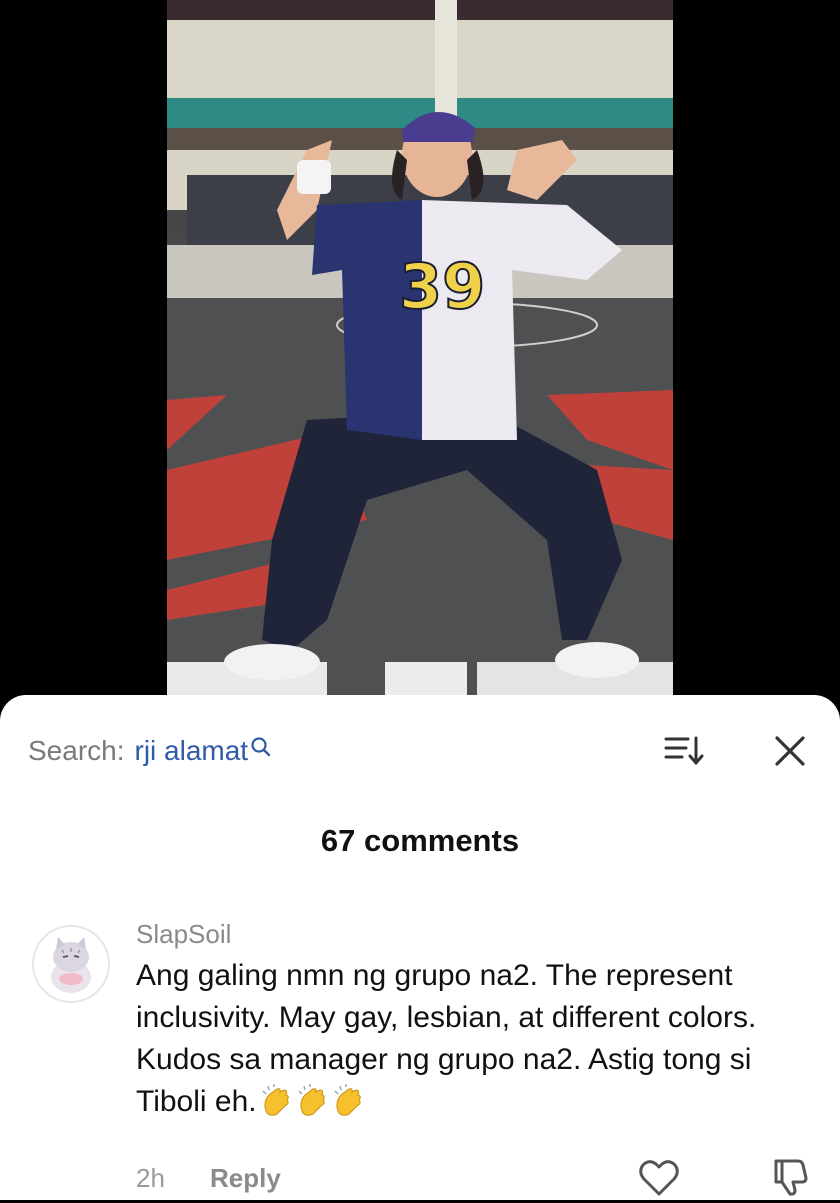  I want to click on heart-icon, so click(659, 1178).